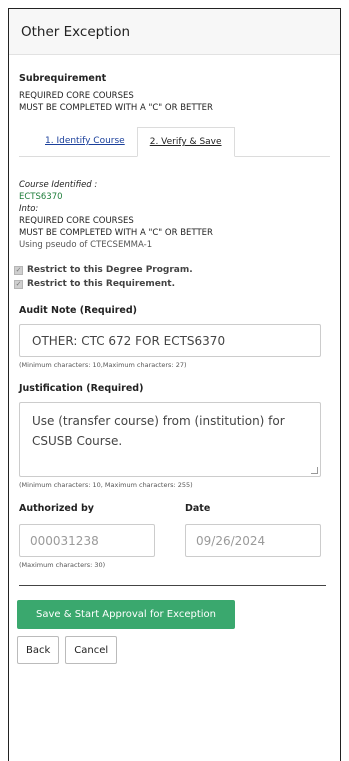 The width and height of the screenshot is (349, 761). Describe the element at coordinates (185, 142) in the screenshot. I see `tab-verify-save: 2. Verify & Save` at that location.